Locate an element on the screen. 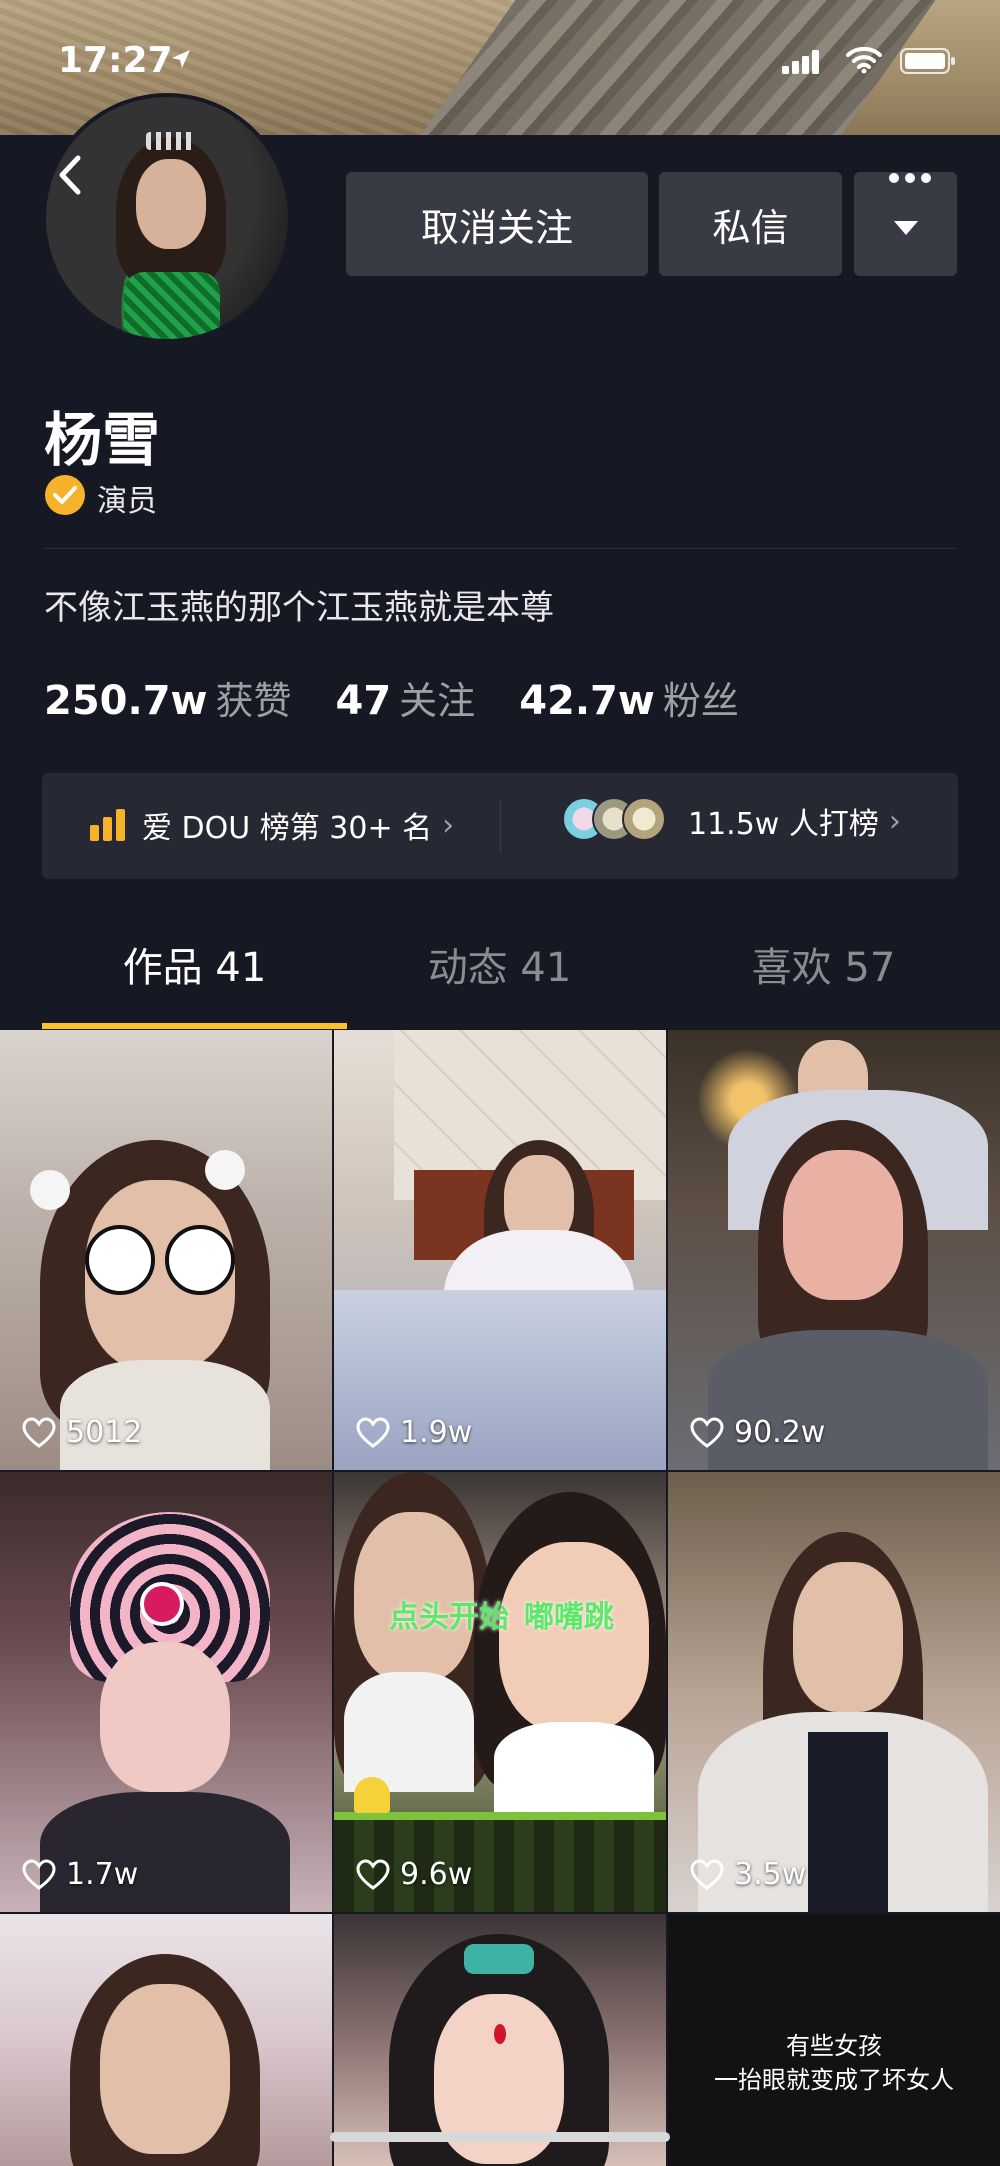 This screenshot has width=1000, height=2166. video-thumbnail: 1.7w is located at coordinates (166, 1692).